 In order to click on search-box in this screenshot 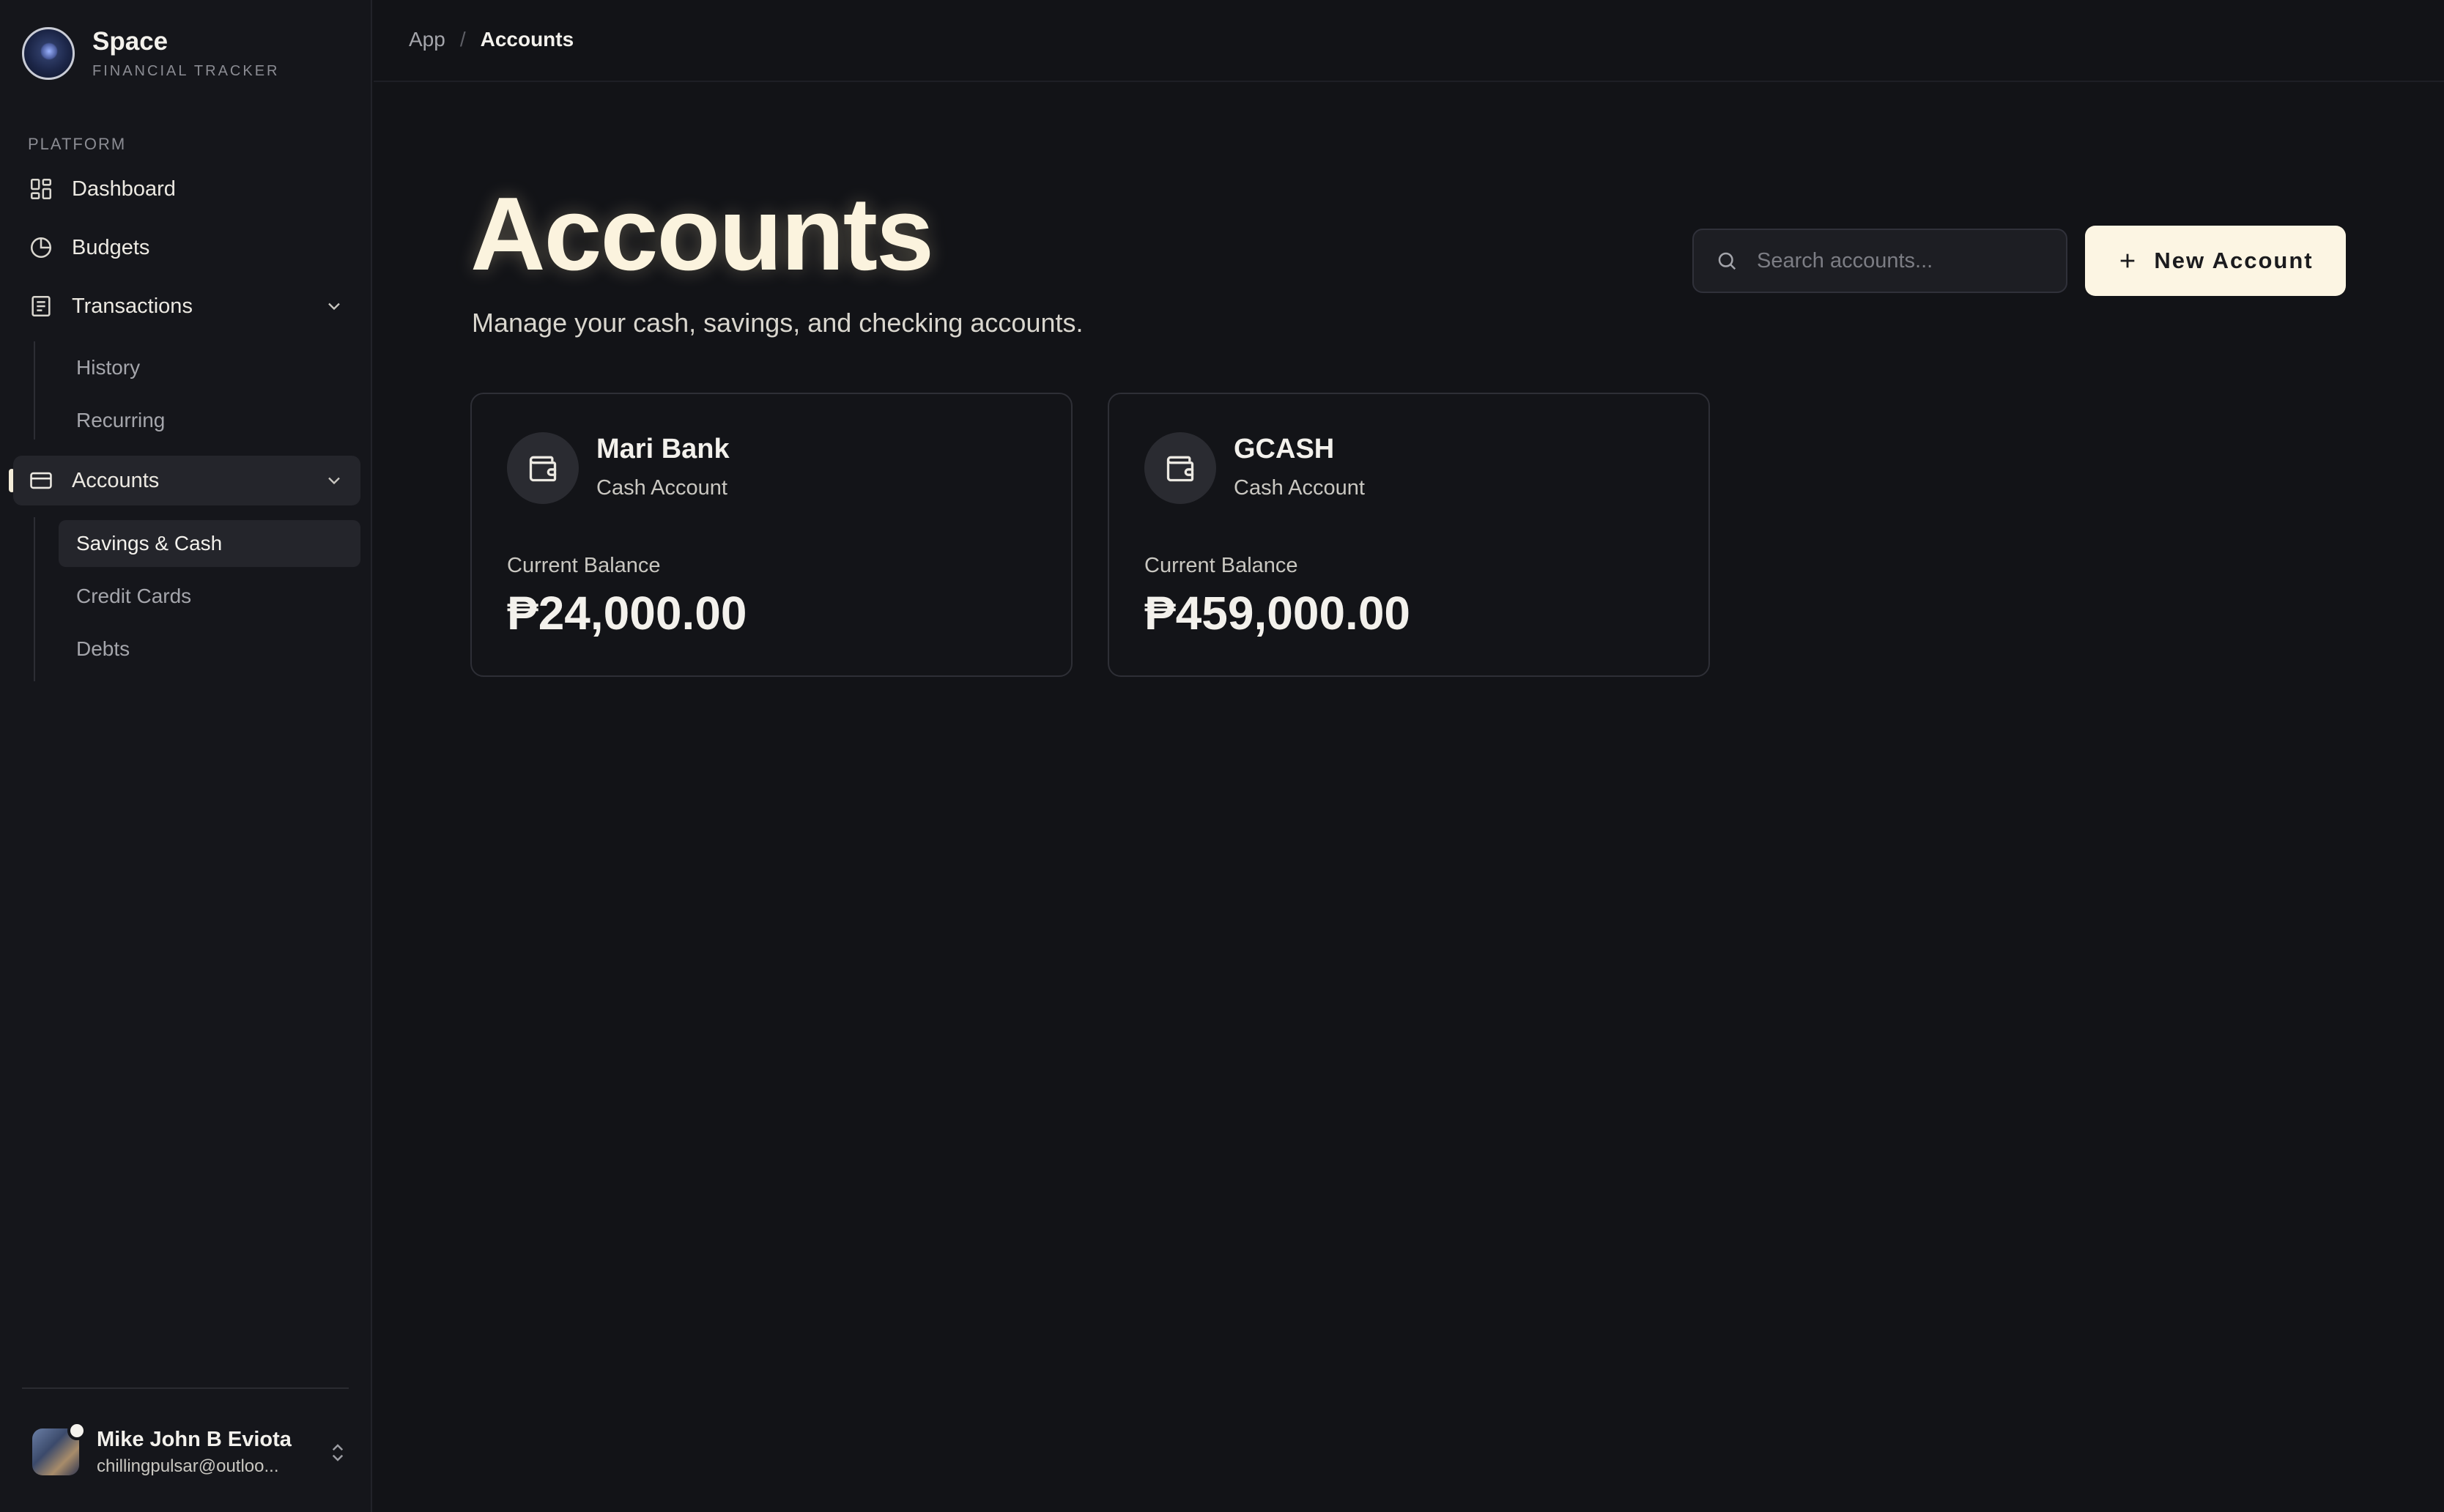, I will do `click(1879, 261)`.